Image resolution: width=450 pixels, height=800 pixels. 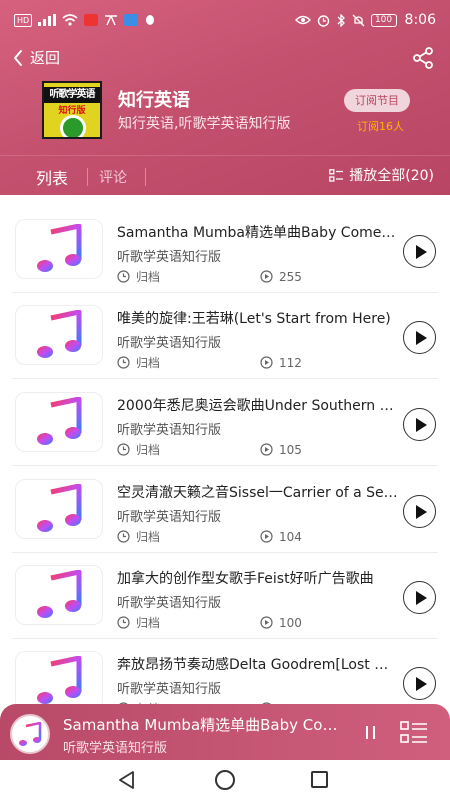 I want to click on system-back-button, so click(x=127, y=782).